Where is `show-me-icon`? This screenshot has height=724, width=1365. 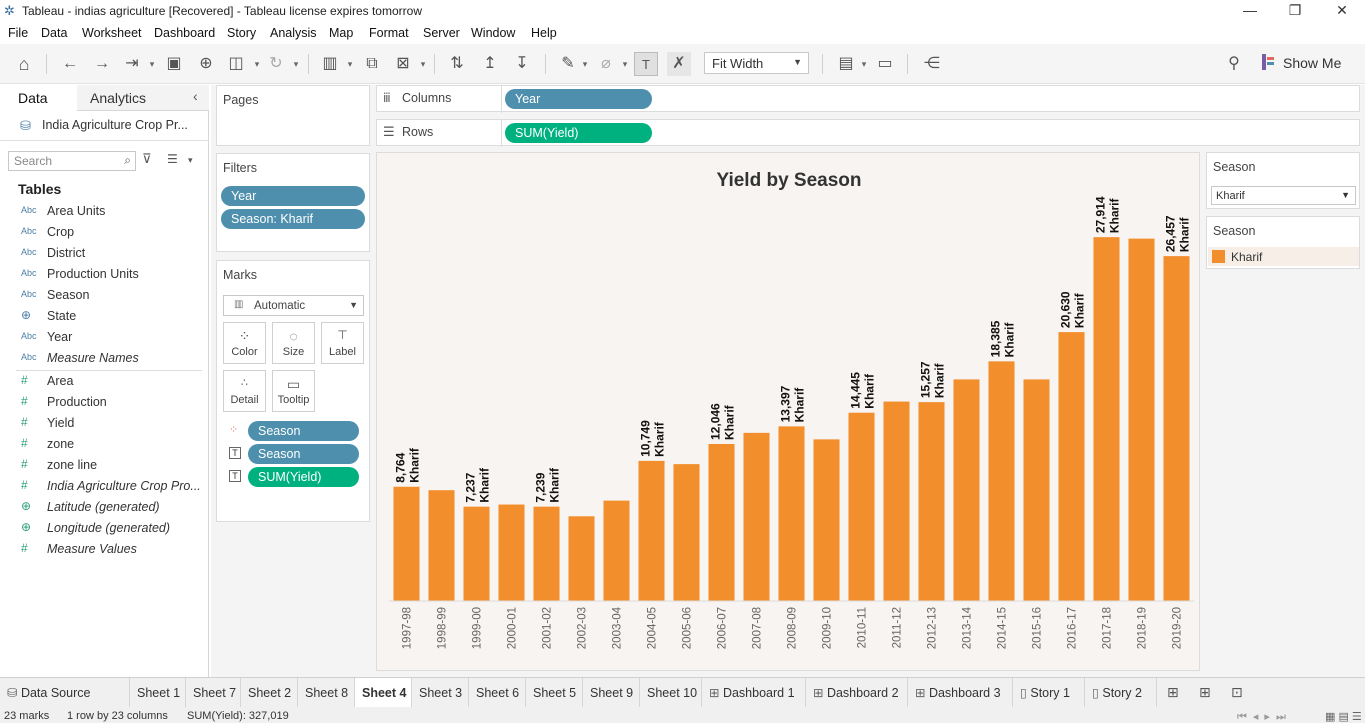
show-me-icon is located at coordinates (1268, 62).